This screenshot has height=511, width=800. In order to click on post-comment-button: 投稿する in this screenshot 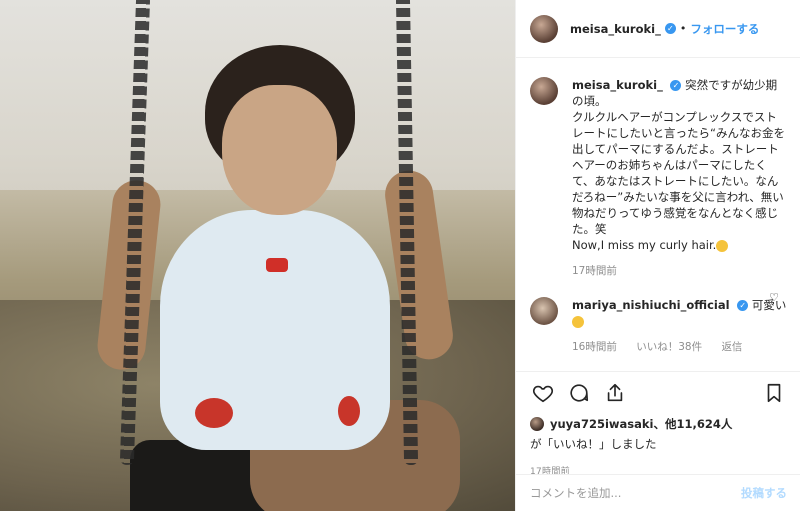, I will do `click(764, 493)`.